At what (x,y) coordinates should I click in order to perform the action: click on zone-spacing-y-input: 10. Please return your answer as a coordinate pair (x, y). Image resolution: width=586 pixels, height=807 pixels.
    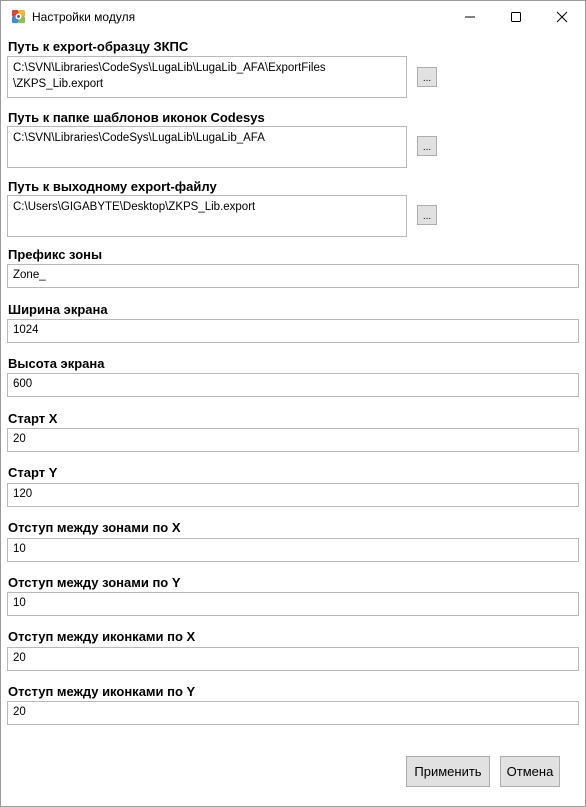
    Looking at the image, I should click on (293, 604).